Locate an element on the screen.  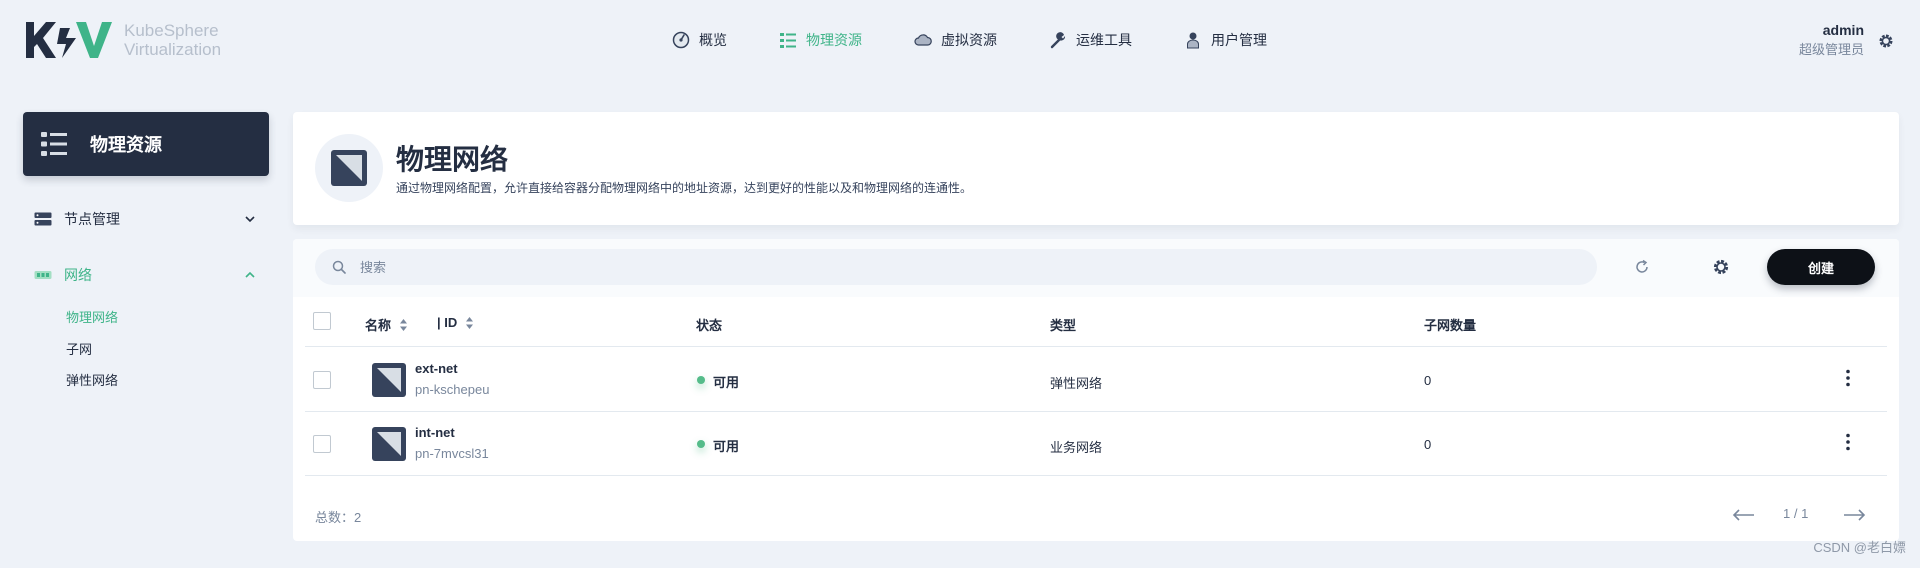
sidebar-item-label: 节点管理 is located at coordinates (92, 219).